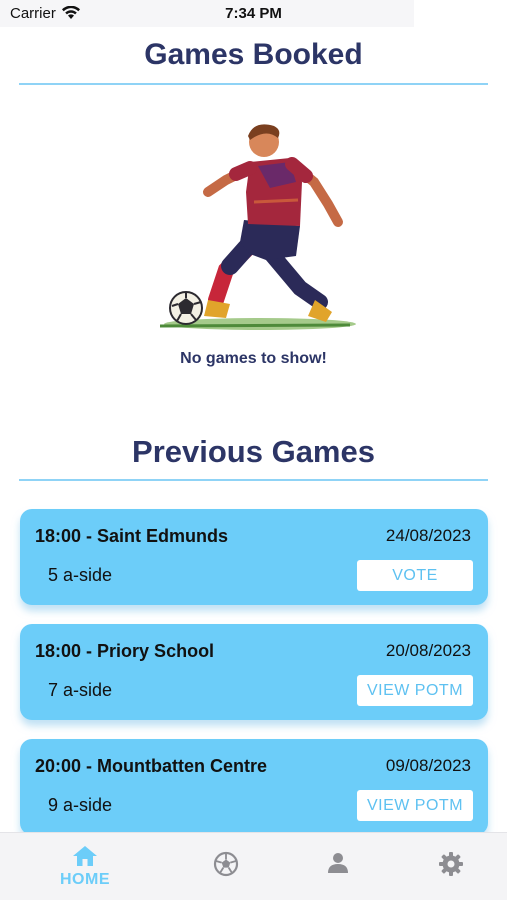 The width and height of the screenshot is (507, 900). What do you see at coordinates (451, 864) in the screenshot?
I see `gear-icon` at bounding box center [451, 864].